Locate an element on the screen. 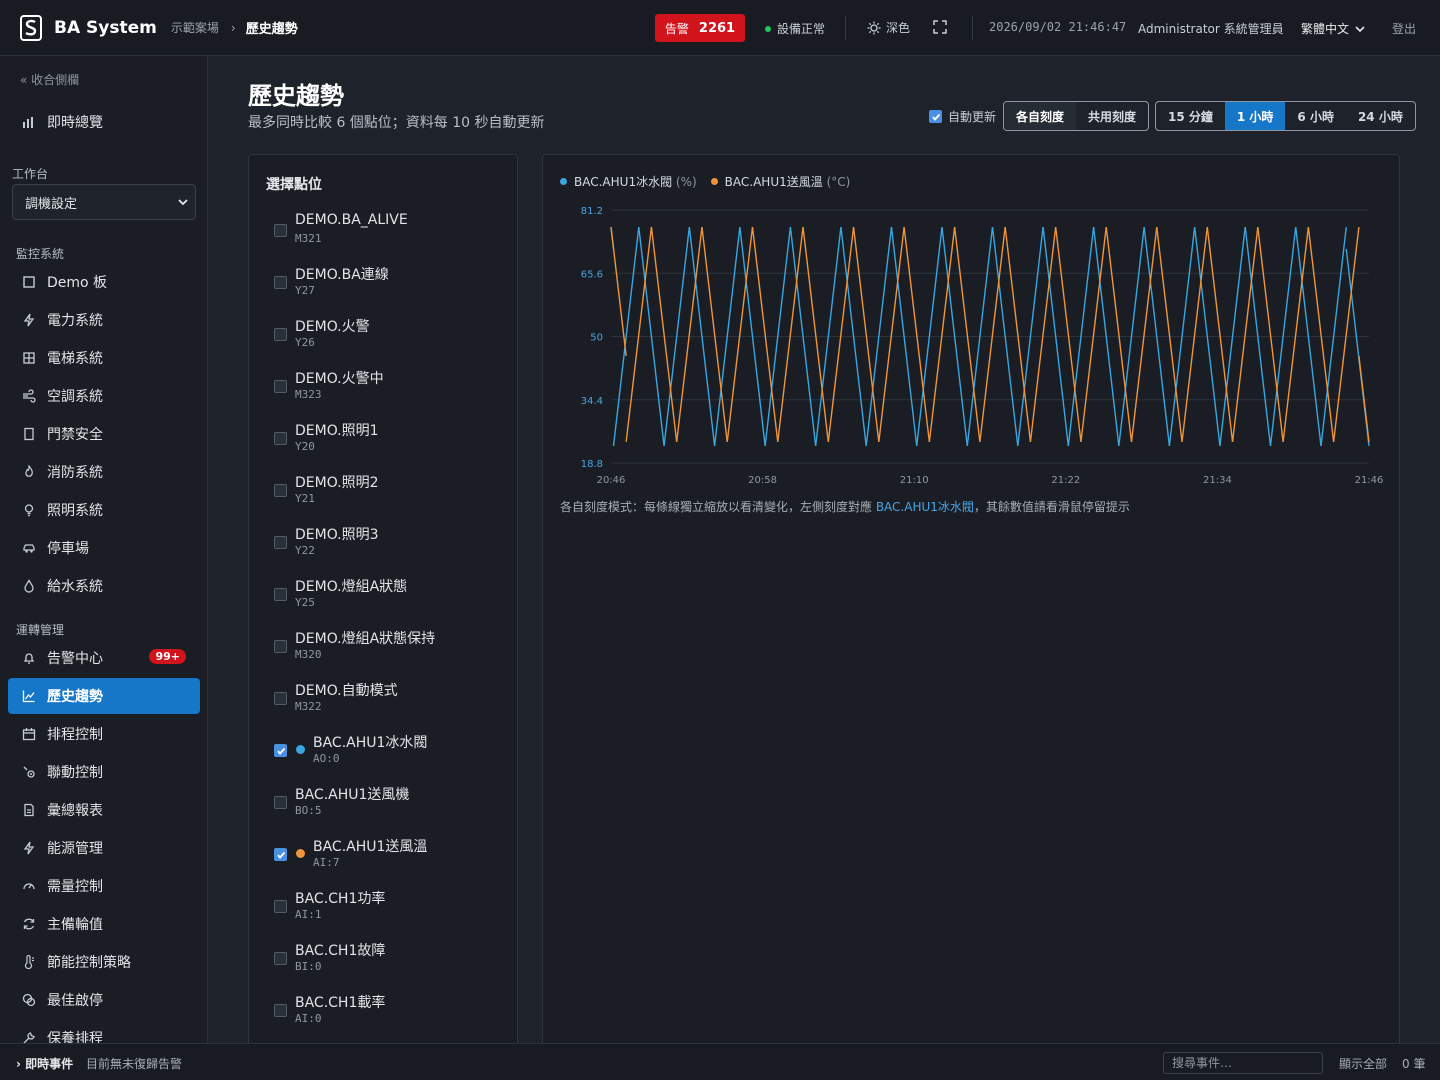  sidebar-item-9: 最佳啟停 is located at coordinates (104, 1000).